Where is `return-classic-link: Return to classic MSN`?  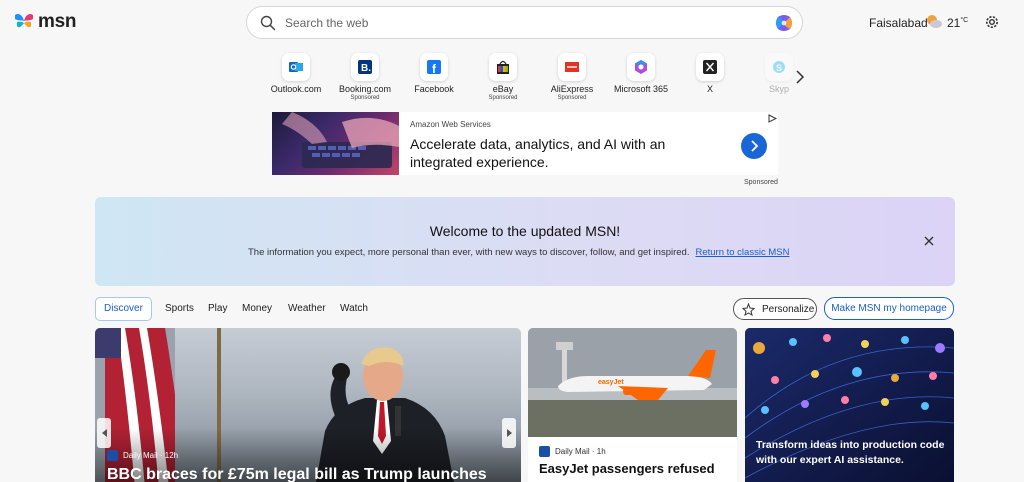 return-classic-link: Return to classic MSN is located at coordinates (742, 252).